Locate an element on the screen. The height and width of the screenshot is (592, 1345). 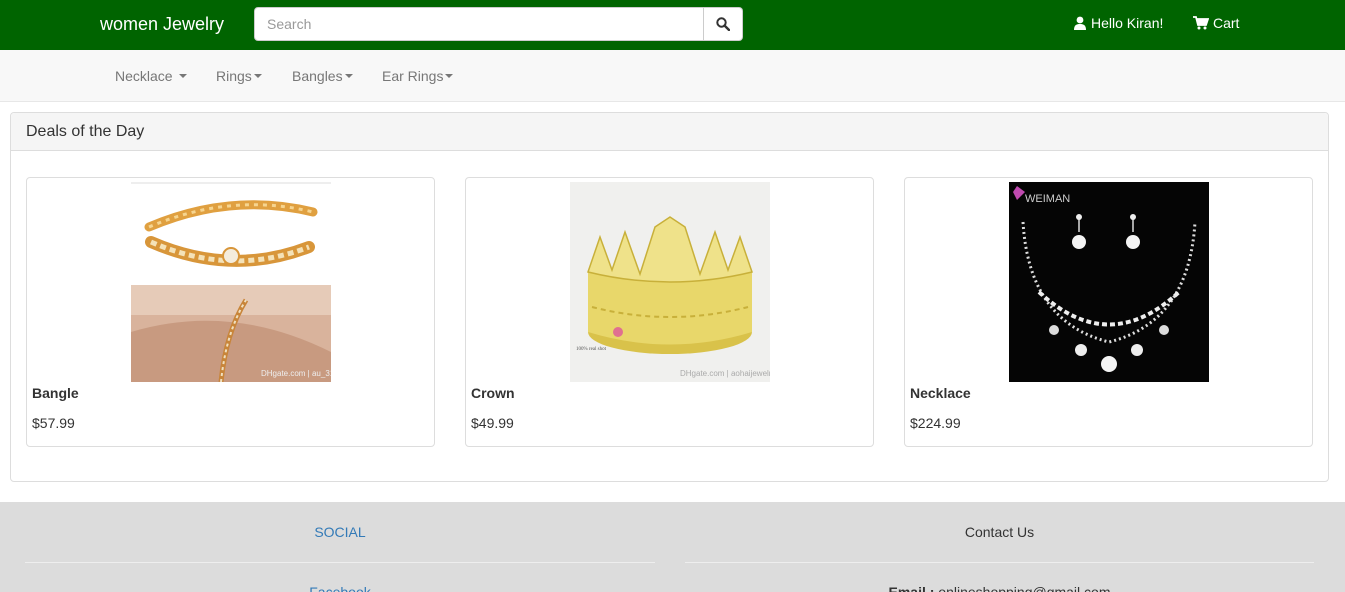
product-price: $57.99 is located at coordinates (53, 423).